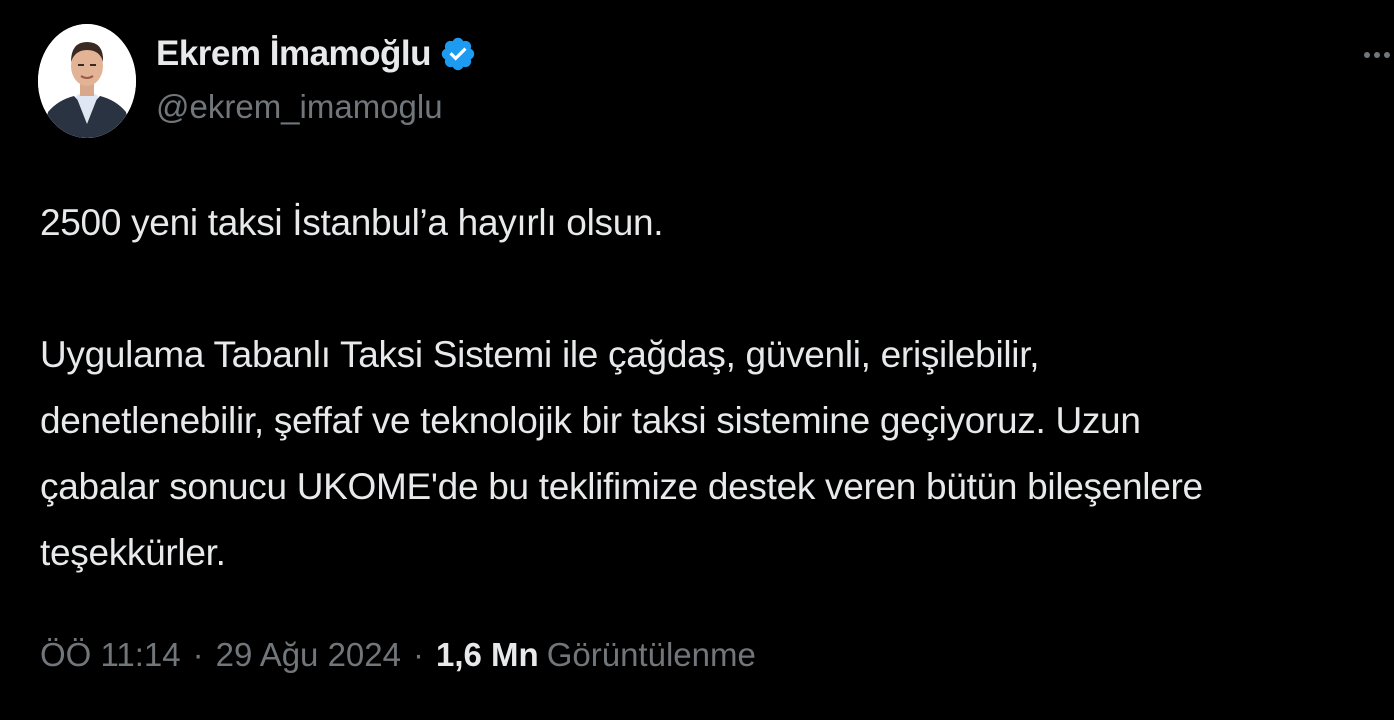 This screenshot has width=1394, height=720. What do you see at coordinates (308, 655) in the screenshot?
I see `tweet-date: 29 Ağu 2024` at bounding box center [308, 655].